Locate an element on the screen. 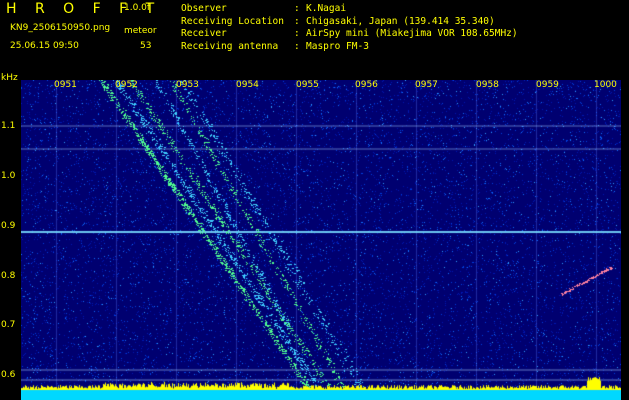 Image resolution: width=629 pixels, height=400 pixels. x-tick-label: 0953 is located at coordinates (187, 85).